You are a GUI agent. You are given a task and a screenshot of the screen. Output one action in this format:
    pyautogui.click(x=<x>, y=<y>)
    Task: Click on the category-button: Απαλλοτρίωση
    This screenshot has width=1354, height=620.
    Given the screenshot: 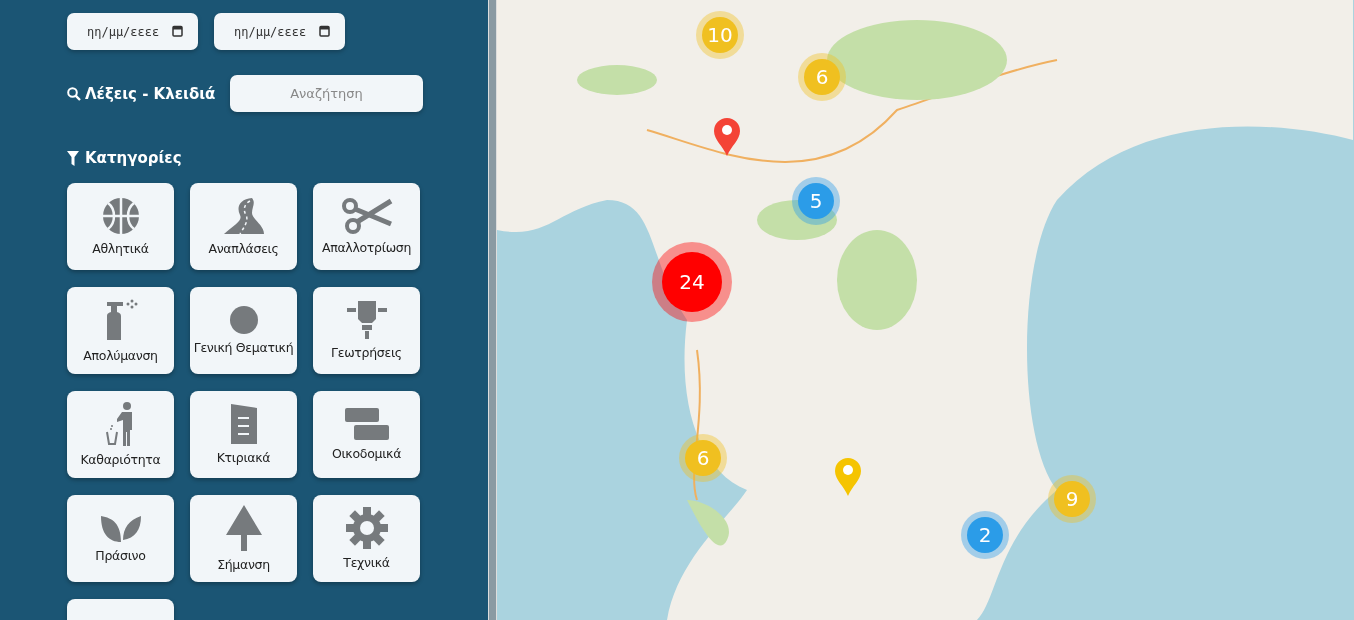 What is the action you would take?
    pyautogui.click(x=366, y=226)
    